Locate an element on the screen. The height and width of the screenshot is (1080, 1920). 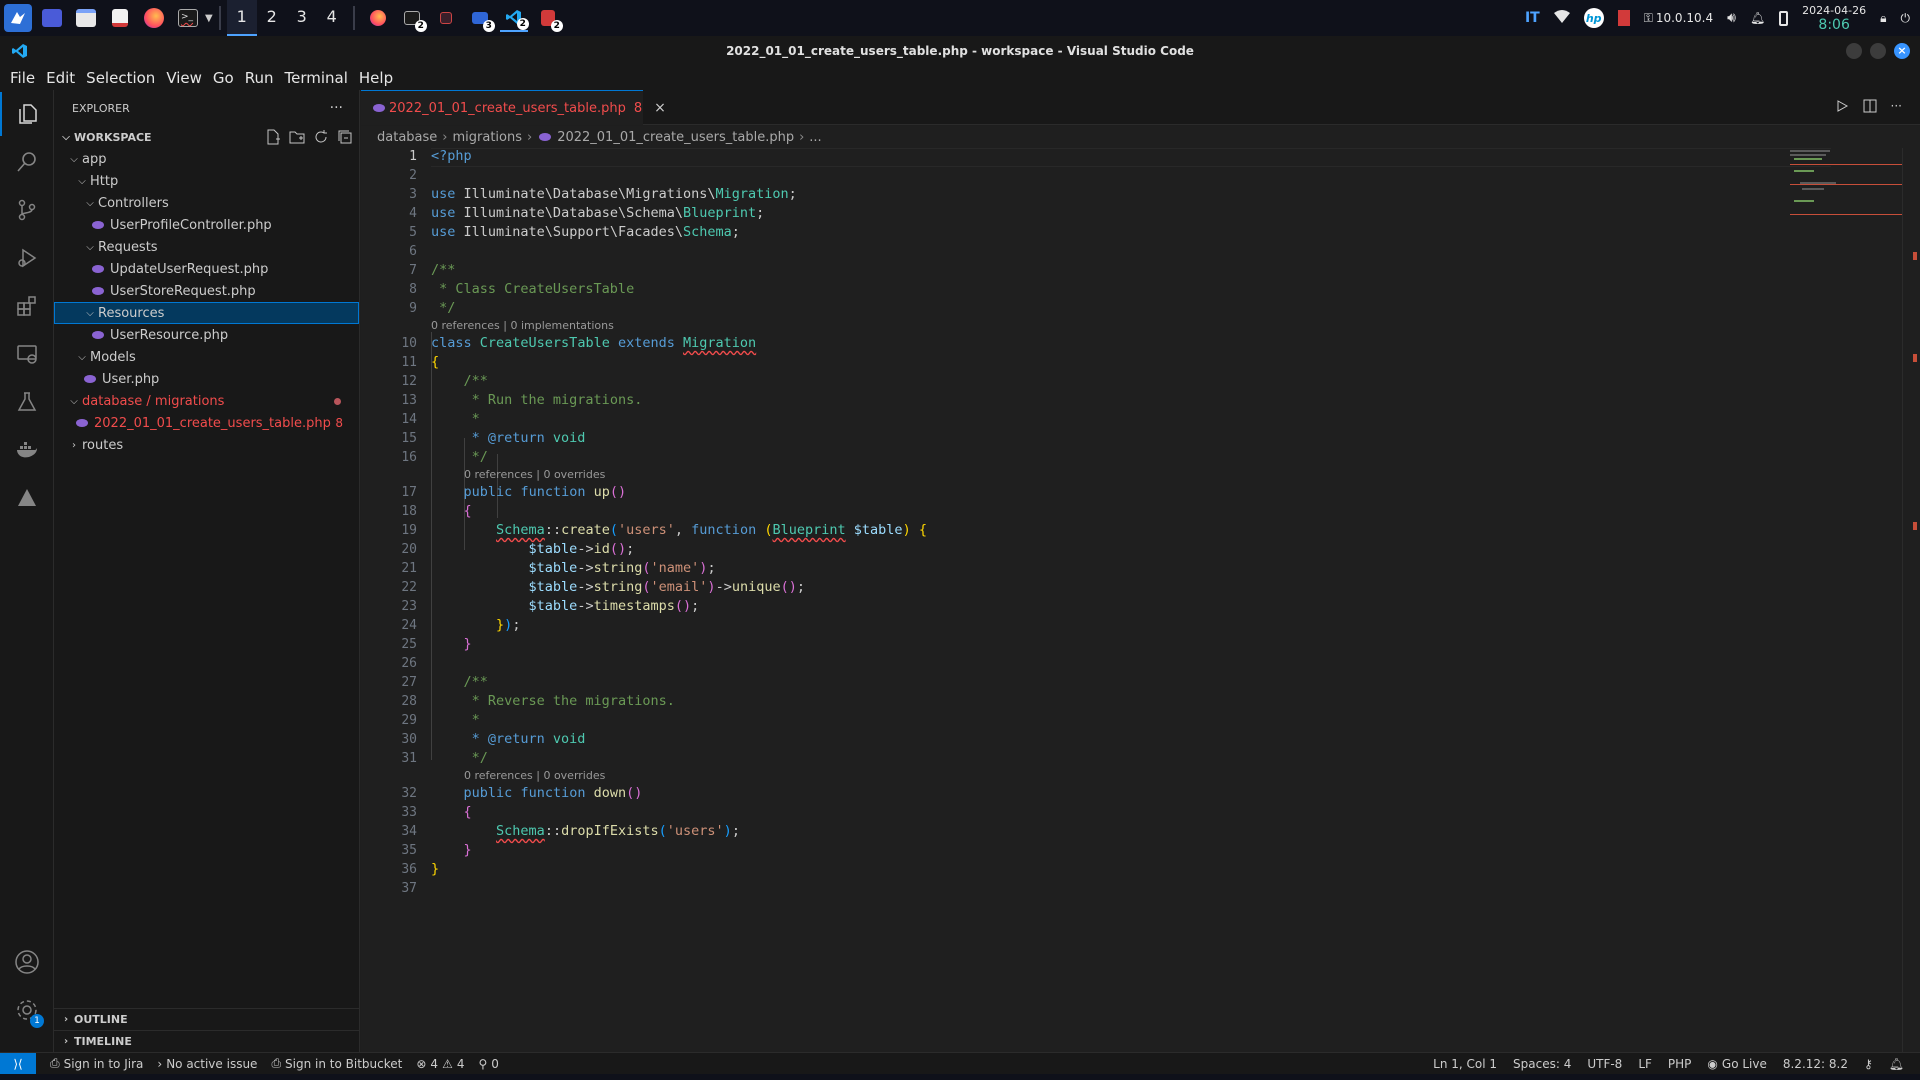
notifications-icon: 🔔︎ is located at coordinates (1896, 1064).